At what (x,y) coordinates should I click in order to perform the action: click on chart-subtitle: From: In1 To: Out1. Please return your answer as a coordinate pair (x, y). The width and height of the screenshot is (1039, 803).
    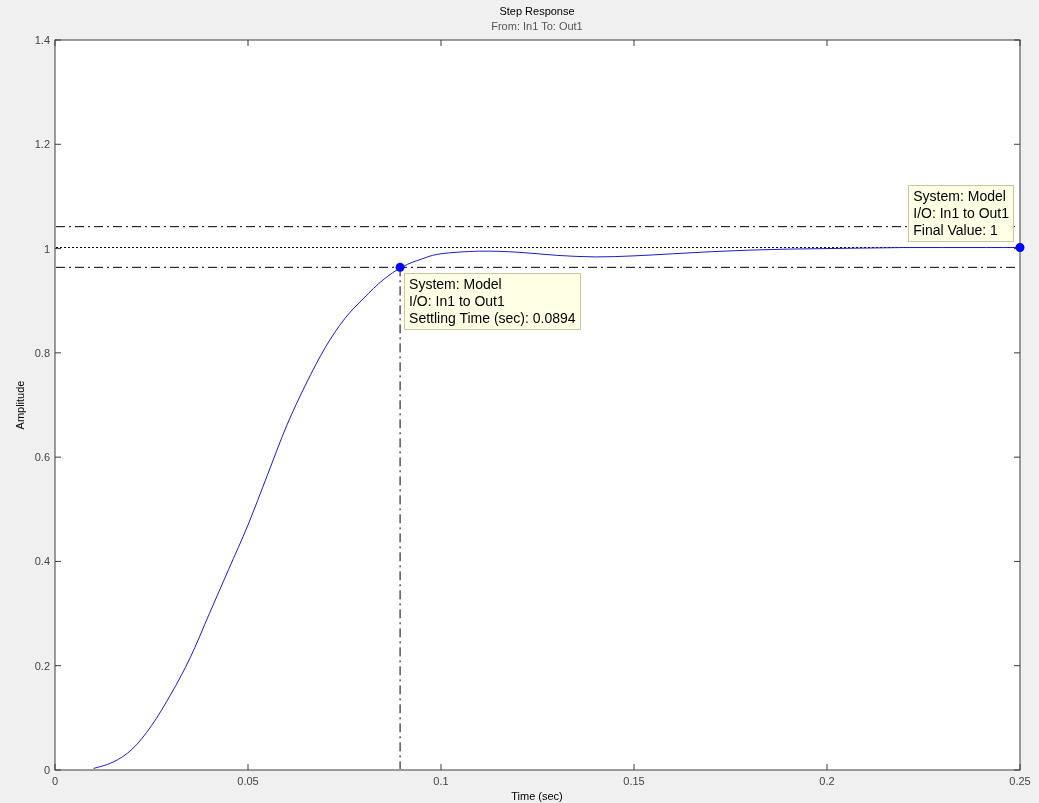
    Looking at the image, I should click on (537, 26).